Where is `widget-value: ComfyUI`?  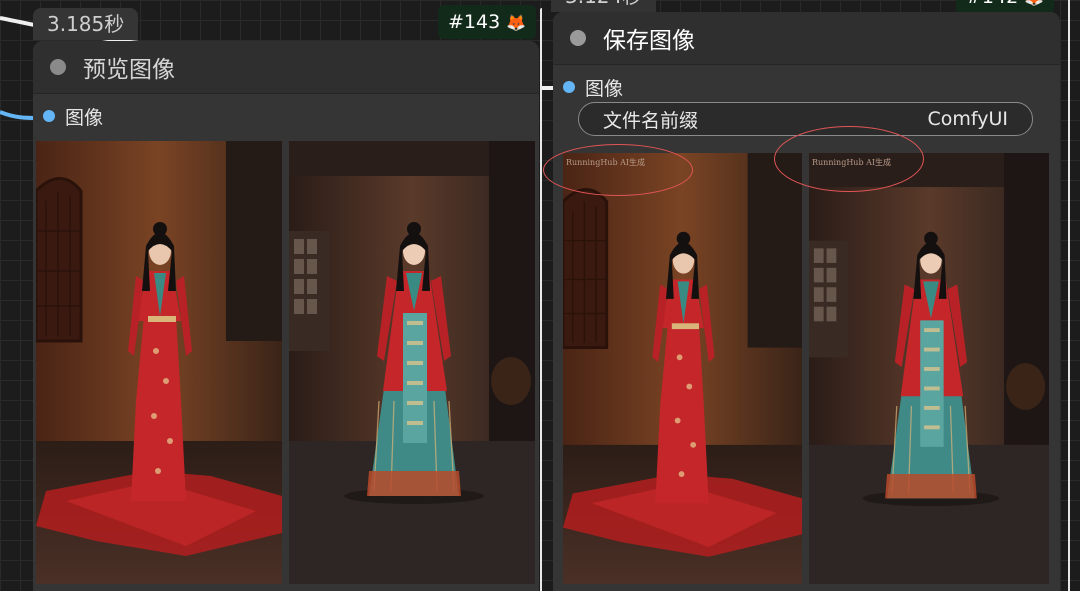 widget-value: ComfyUI is located at coordinates (967, 119).